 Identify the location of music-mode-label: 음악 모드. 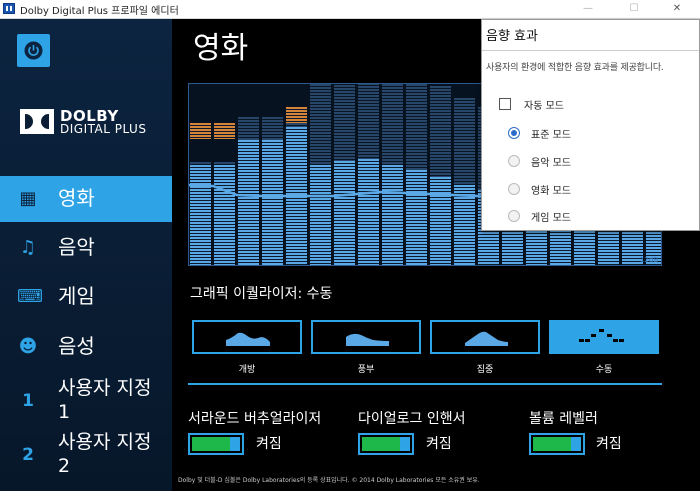
(551, 161).